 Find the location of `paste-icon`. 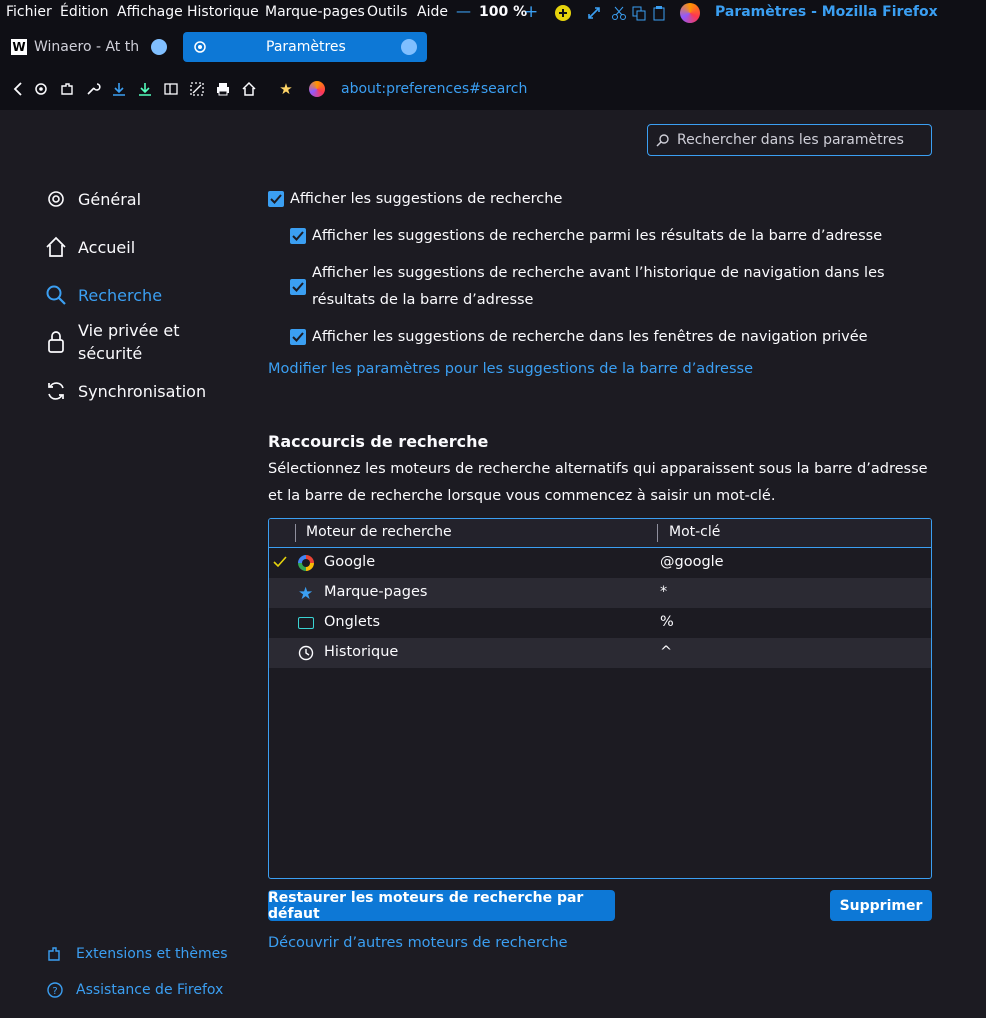

paste-icon is located at coordinates (659, 15).